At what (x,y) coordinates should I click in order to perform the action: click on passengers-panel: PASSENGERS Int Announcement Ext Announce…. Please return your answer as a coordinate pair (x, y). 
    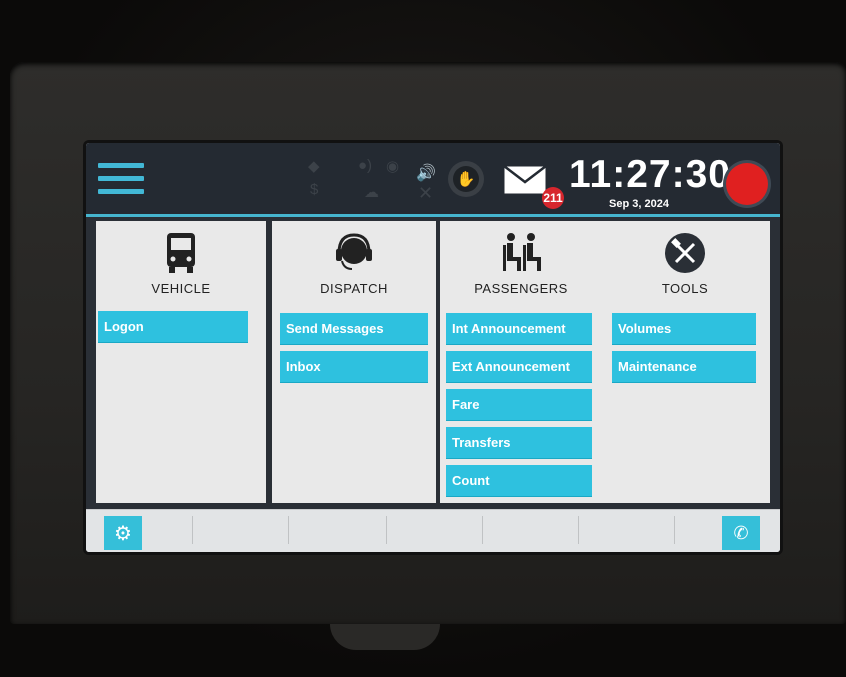
    Looking at the image, I should click on (521, 362).